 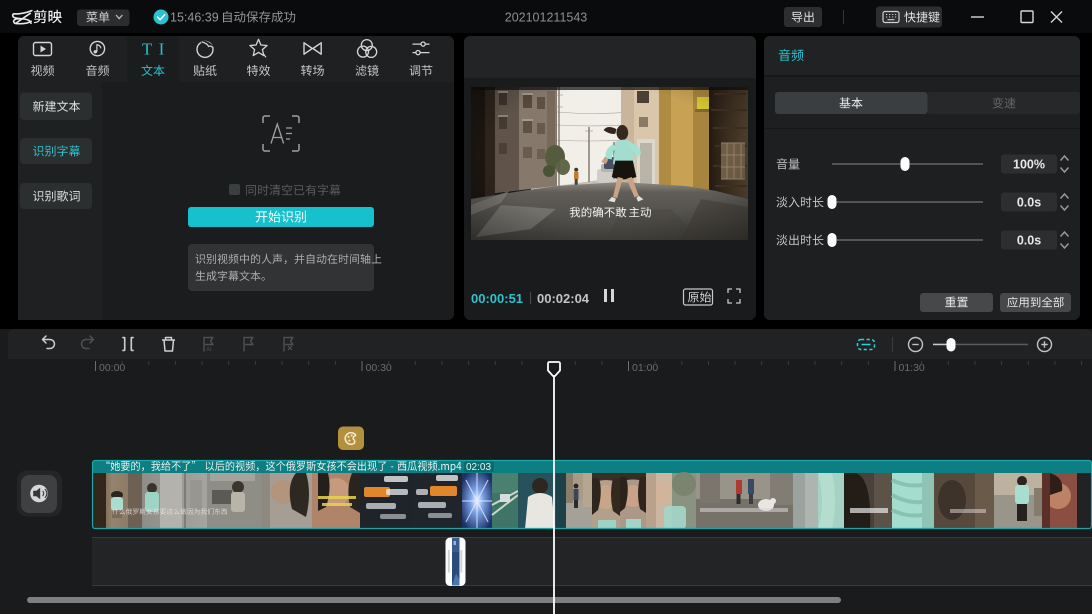 What do you see at coordinates (563, 298) in the screenshot?
I see `svg-text: 00:02:04` at bounding box center [563, 298].